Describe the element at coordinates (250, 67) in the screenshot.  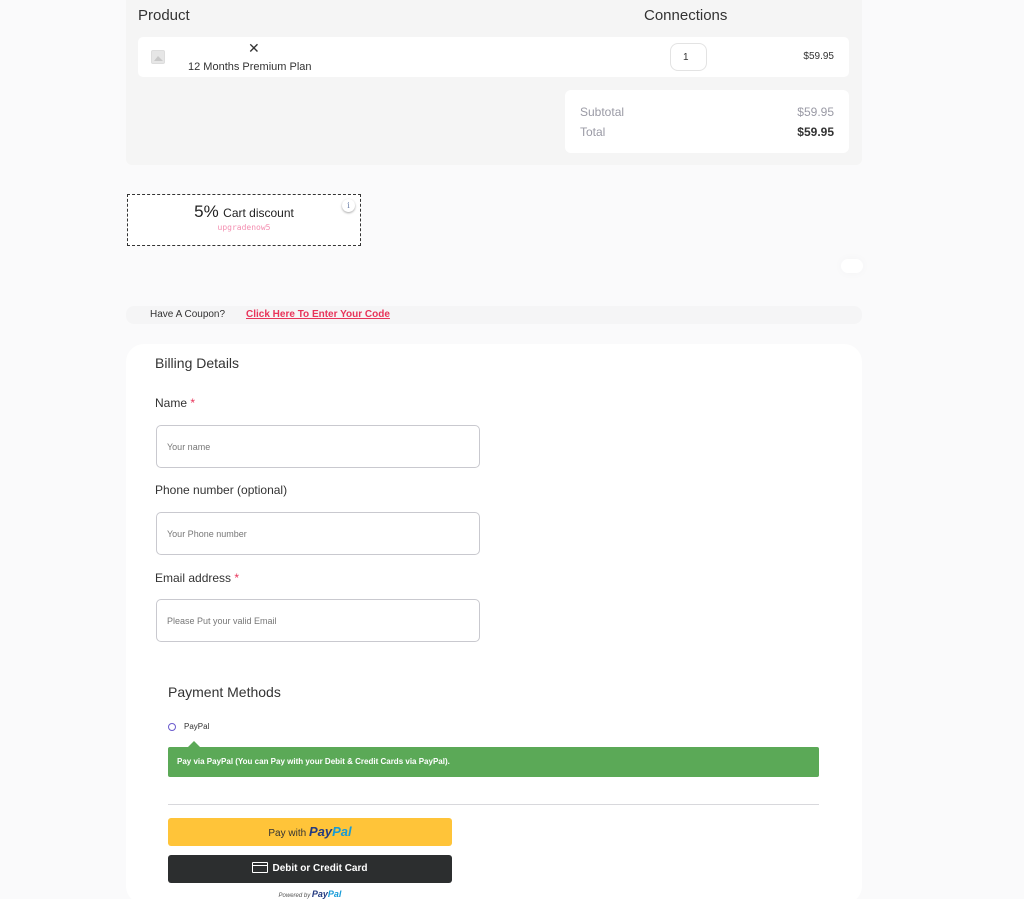
I see `product-name: 12 Months Premium Plan` at that location.